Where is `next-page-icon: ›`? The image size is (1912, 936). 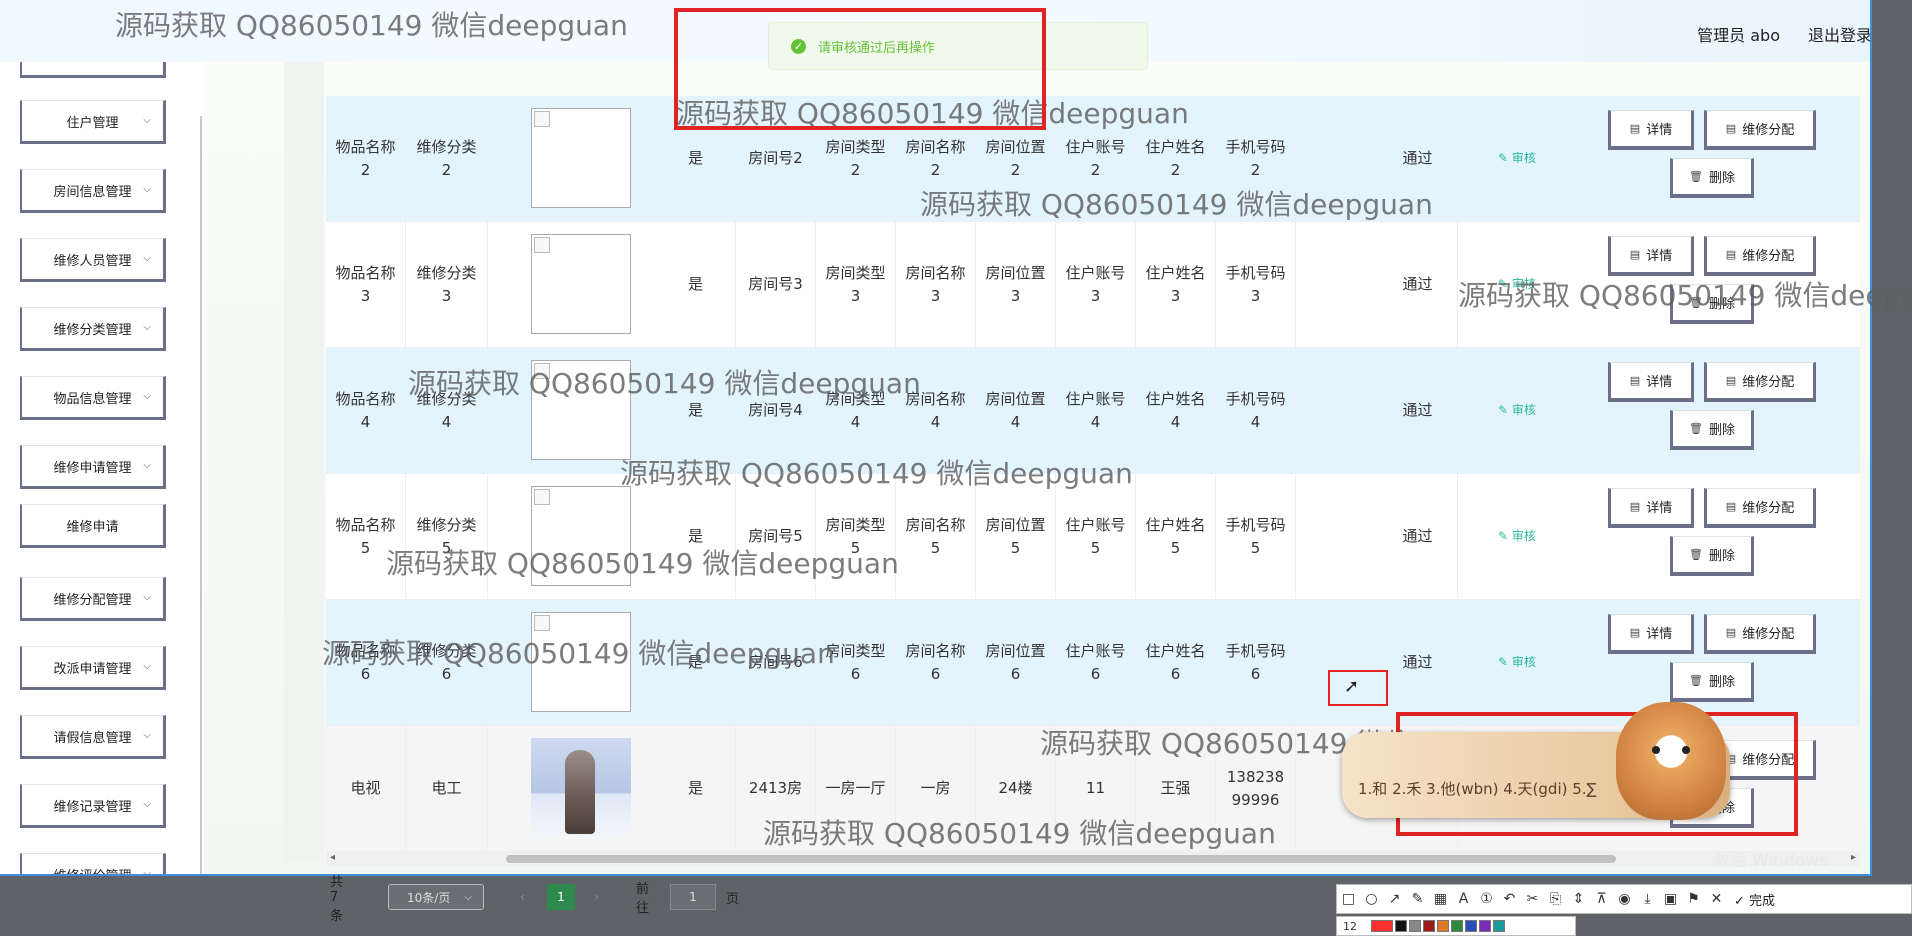 next-page-icon: › is located at coordinates (596, 897).